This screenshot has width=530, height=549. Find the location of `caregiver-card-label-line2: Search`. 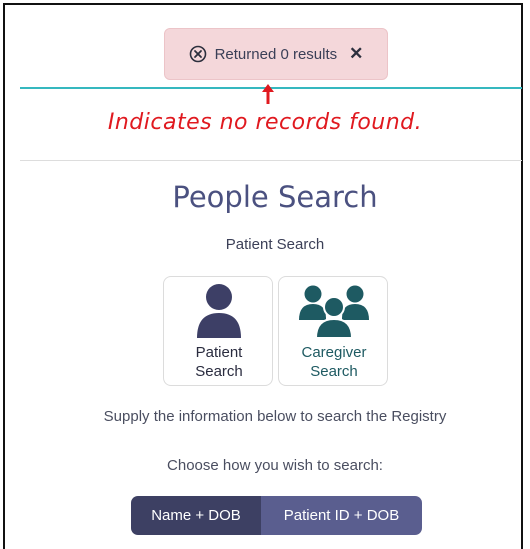

caregiver-card-label-line2: Search is located at coordinates (334, 371).